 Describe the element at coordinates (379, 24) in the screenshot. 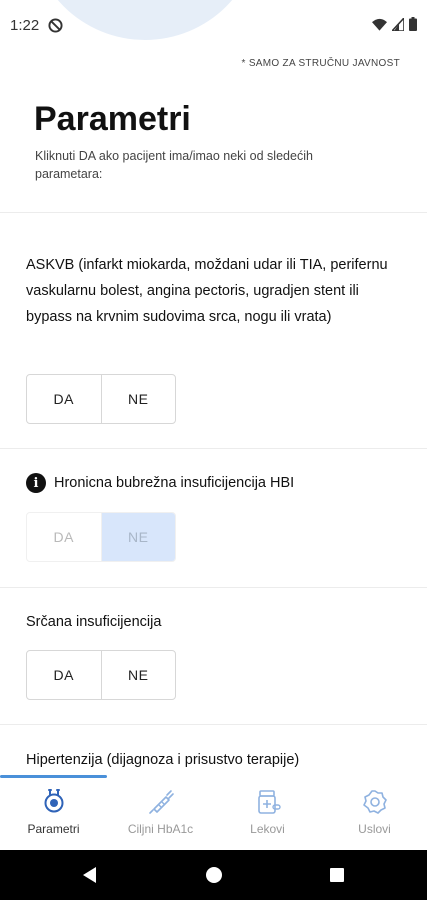

I see `wifi-icon` at that location.